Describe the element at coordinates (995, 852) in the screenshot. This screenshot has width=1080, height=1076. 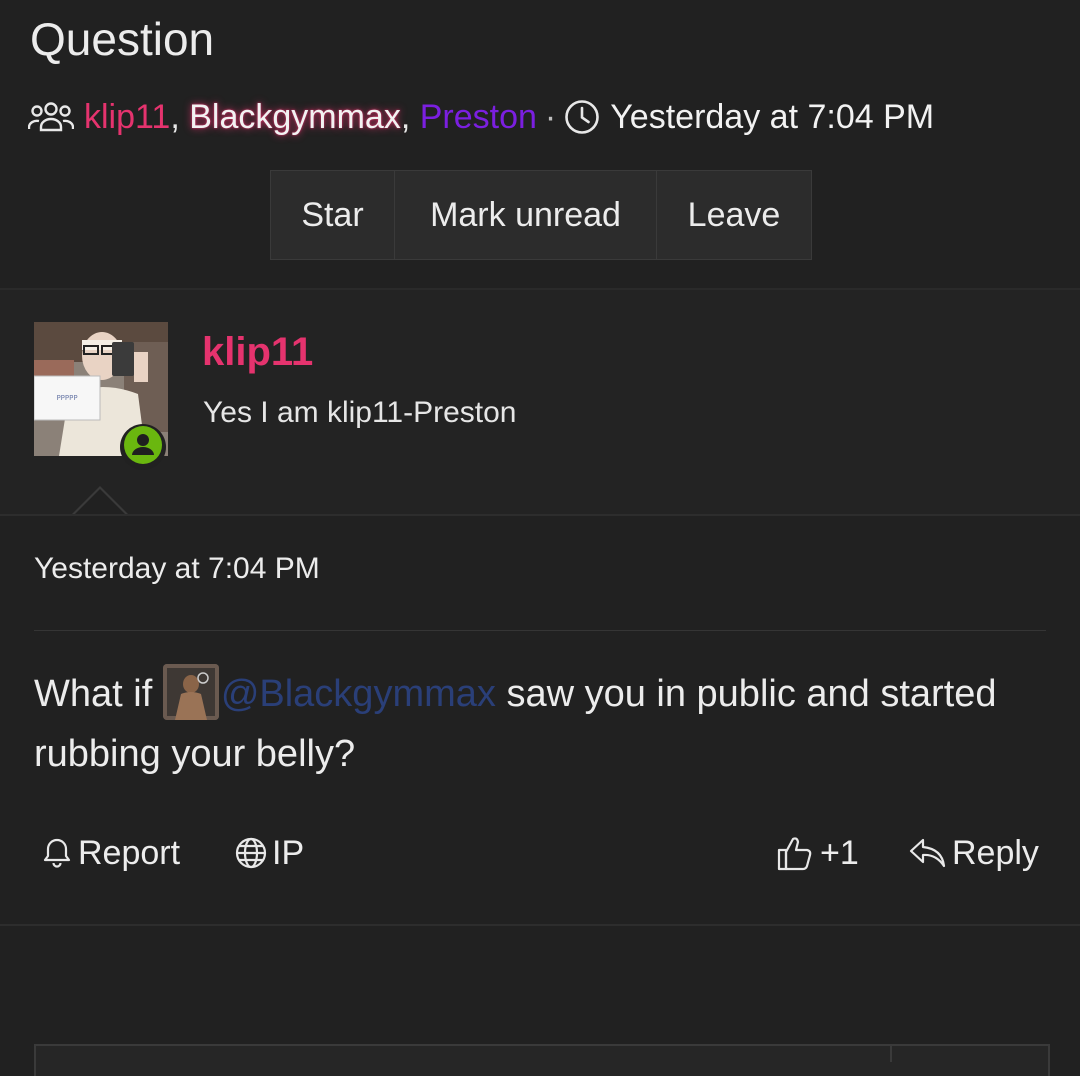
I see `reply-label: Reply` at that location.